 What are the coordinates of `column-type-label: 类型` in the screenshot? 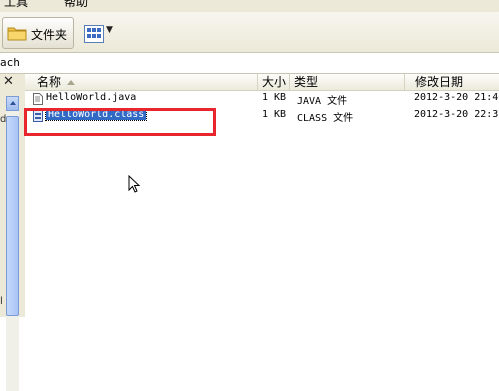 It's located at (306, 82).